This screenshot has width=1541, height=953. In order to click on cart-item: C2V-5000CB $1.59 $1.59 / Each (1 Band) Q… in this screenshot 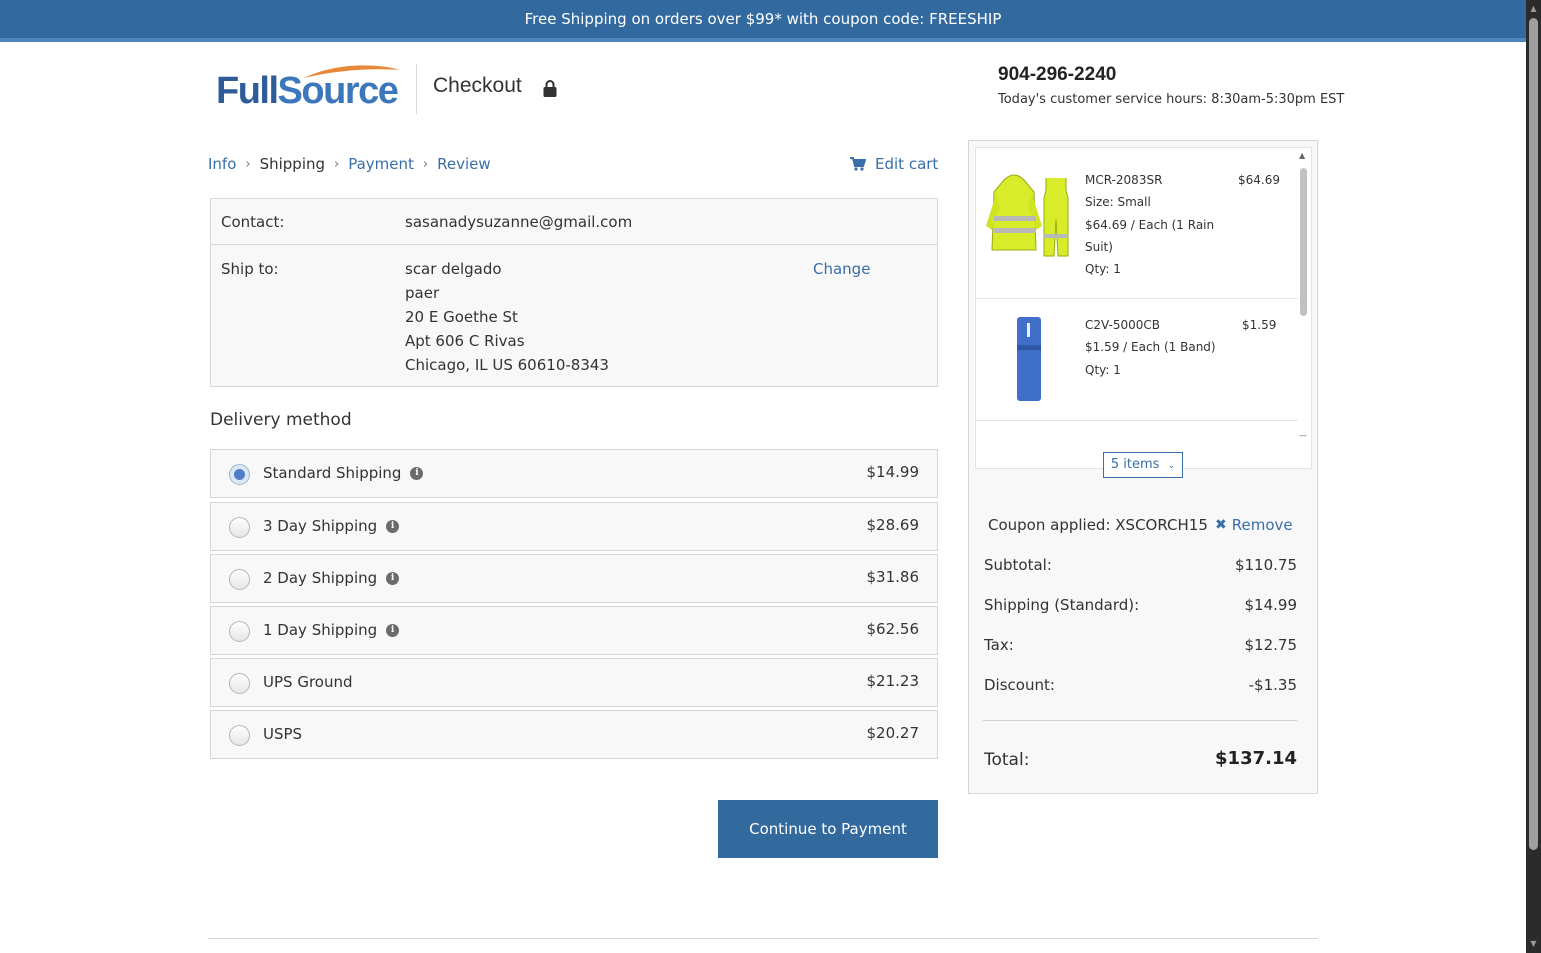, I will do `click(1137, 360)`.